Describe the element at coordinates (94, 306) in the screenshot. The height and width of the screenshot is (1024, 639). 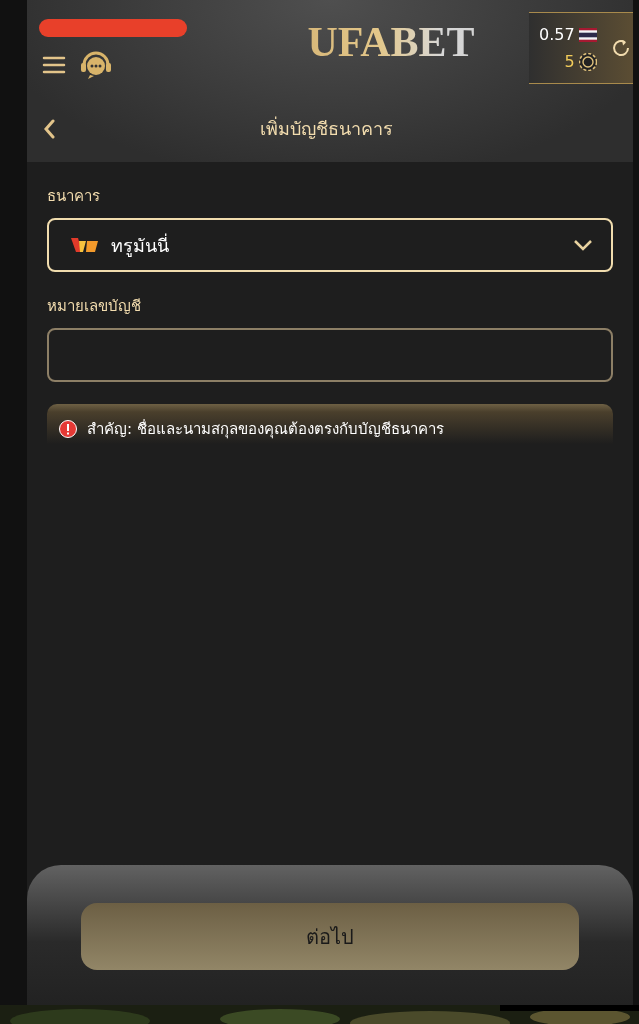
I see `account-number-label: หมายเลขบัญชี` at that location.